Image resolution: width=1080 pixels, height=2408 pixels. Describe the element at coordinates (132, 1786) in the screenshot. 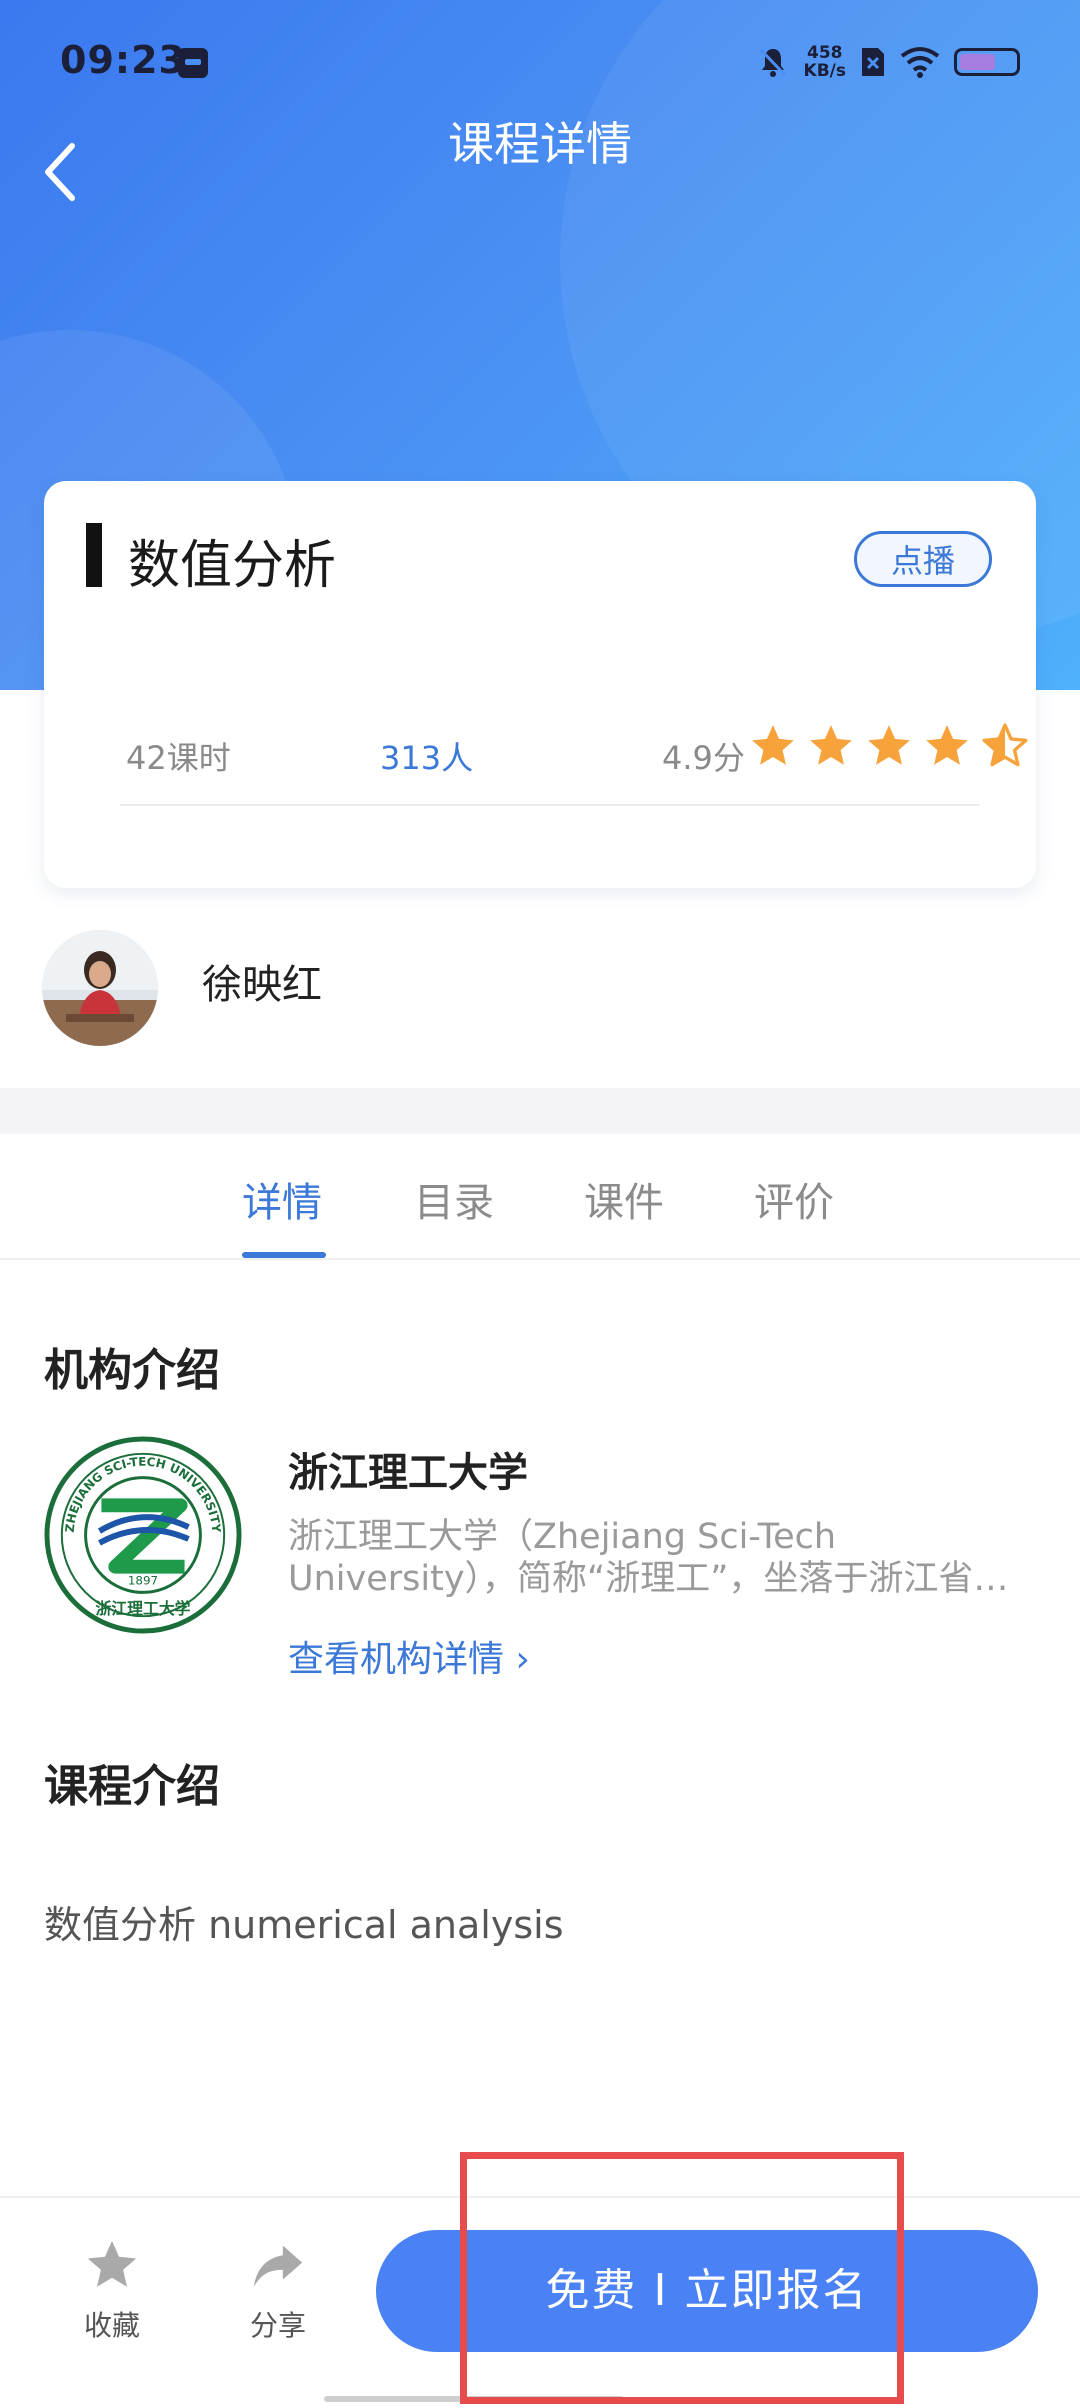

I see `course-intro-title: 课程介绍` at that location.